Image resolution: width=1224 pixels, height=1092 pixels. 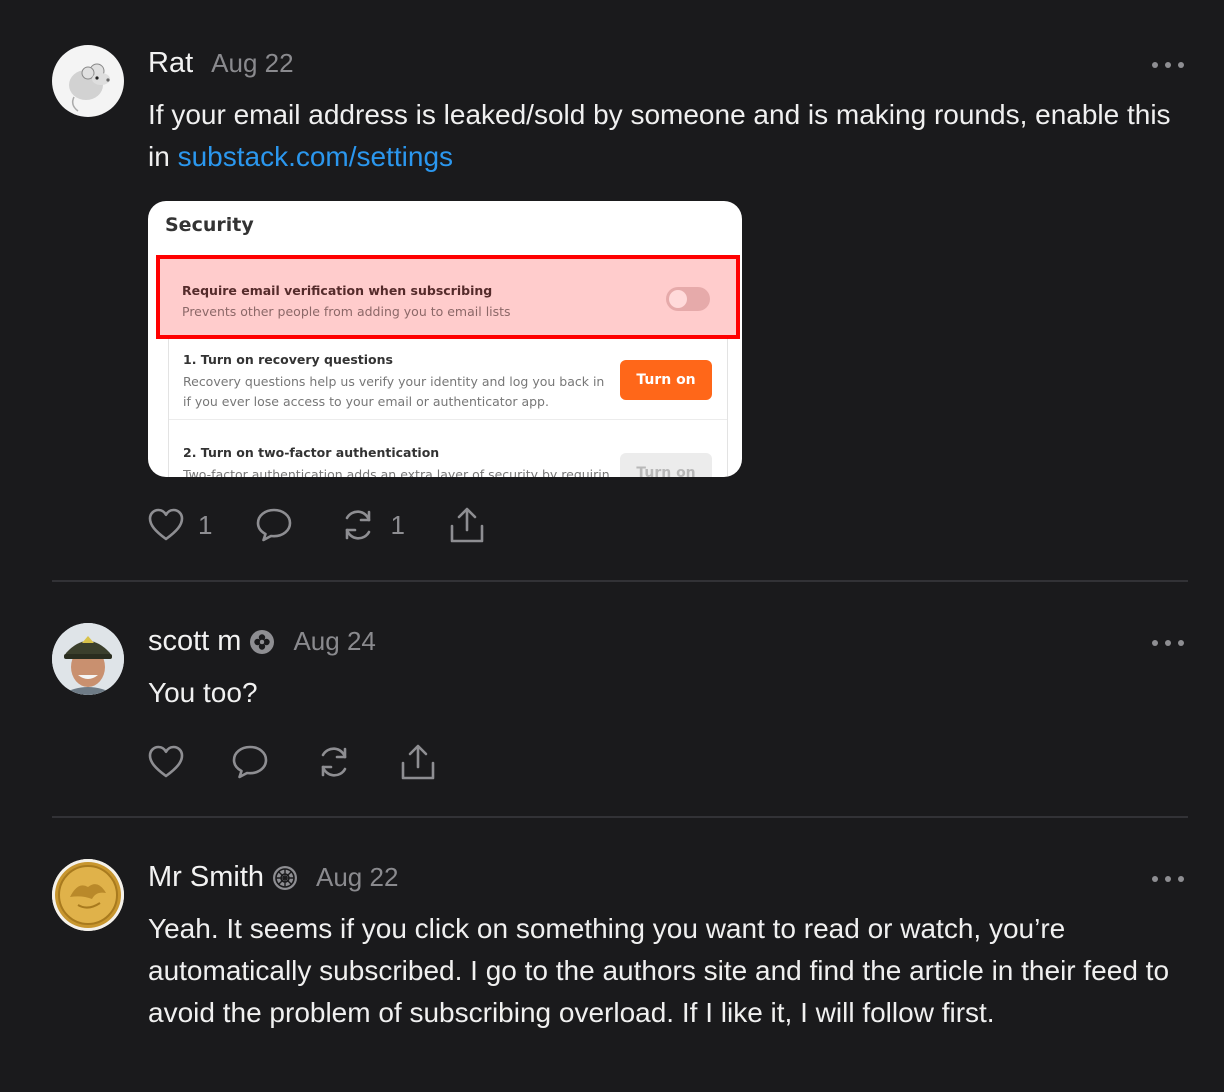 What do you see at coordinates (292, 762) in the screenshot?
I see `comment-actions` at bounding box center [292, 762].